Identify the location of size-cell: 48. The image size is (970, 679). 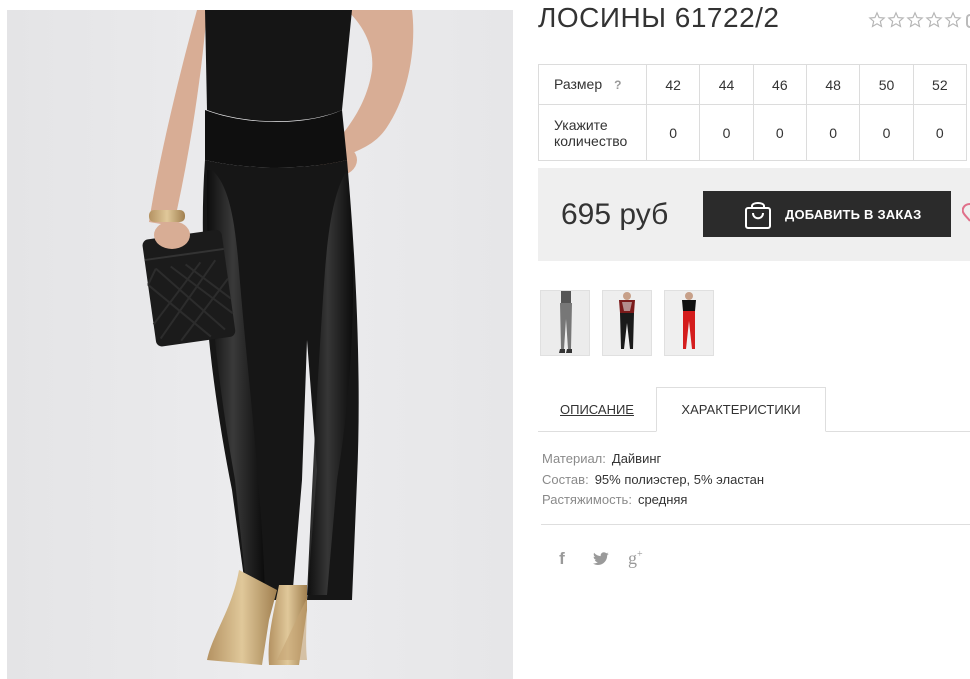
(833, 84).